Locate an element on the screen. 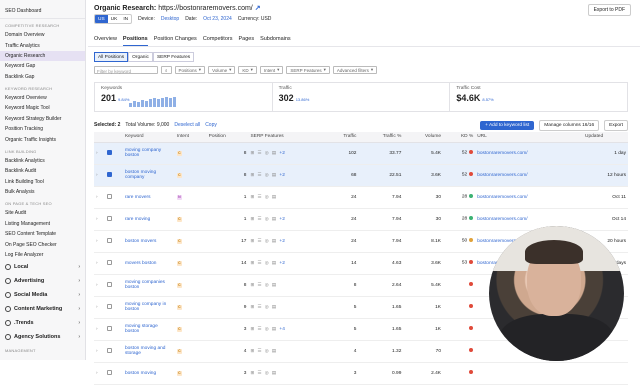 This screenshot has width=640, height=385. sidebar-item-organic-traffic-insights: Organic Traffic Insights is located at coordinates (42, 139).